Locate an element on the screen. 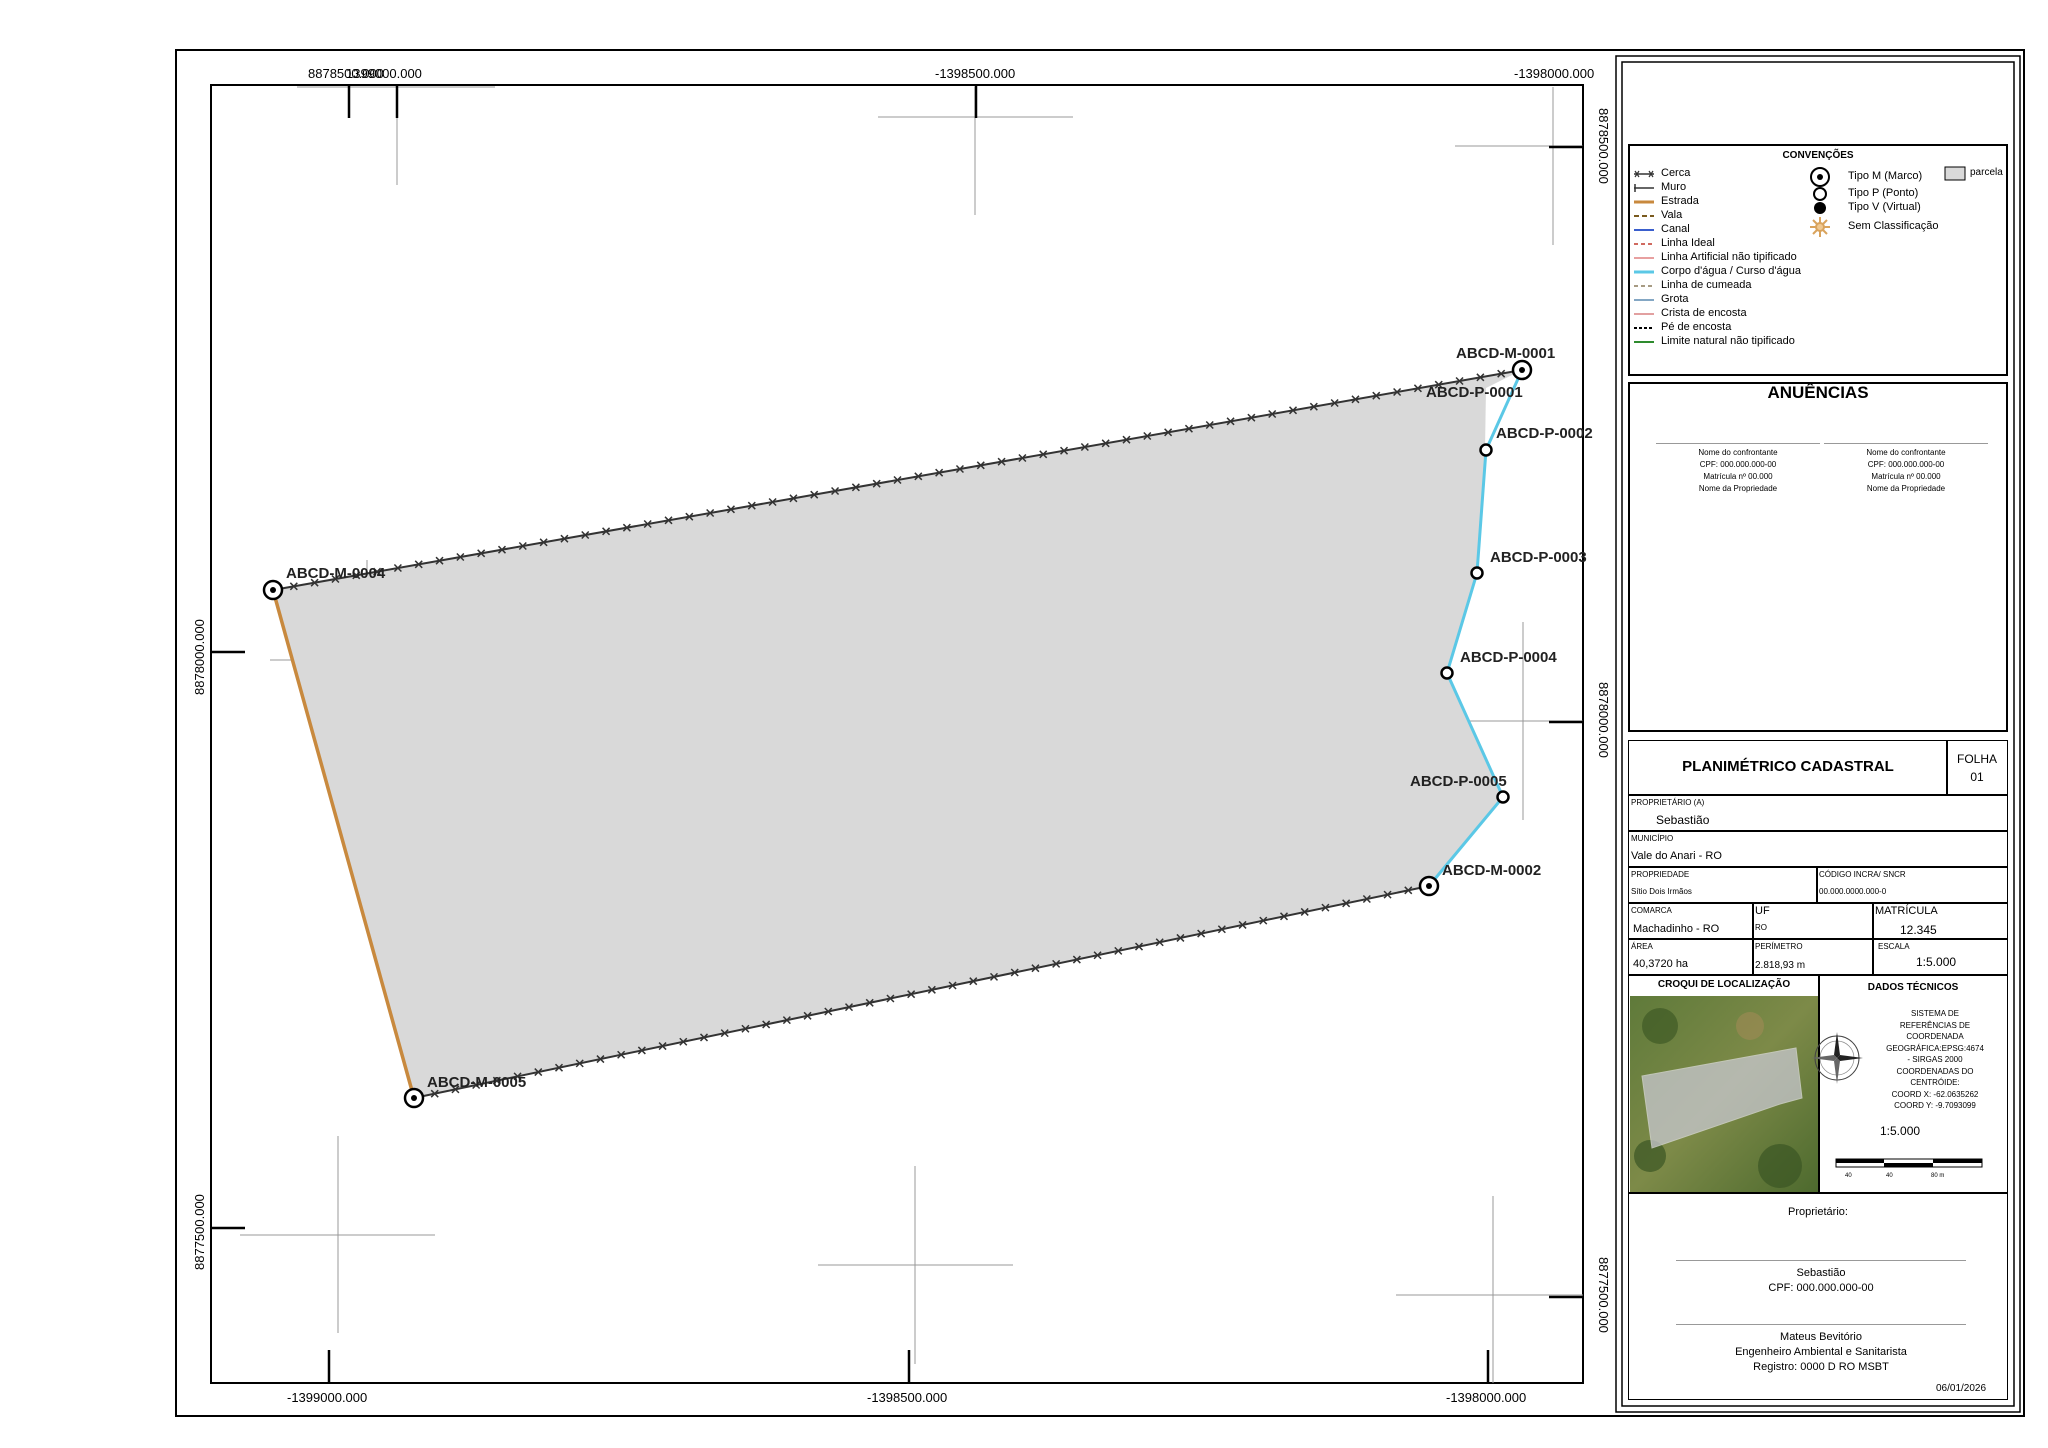 The height and width of the screenshot is (1448, 2048). folha-value: 01 is located at coordinates (1977, 777).